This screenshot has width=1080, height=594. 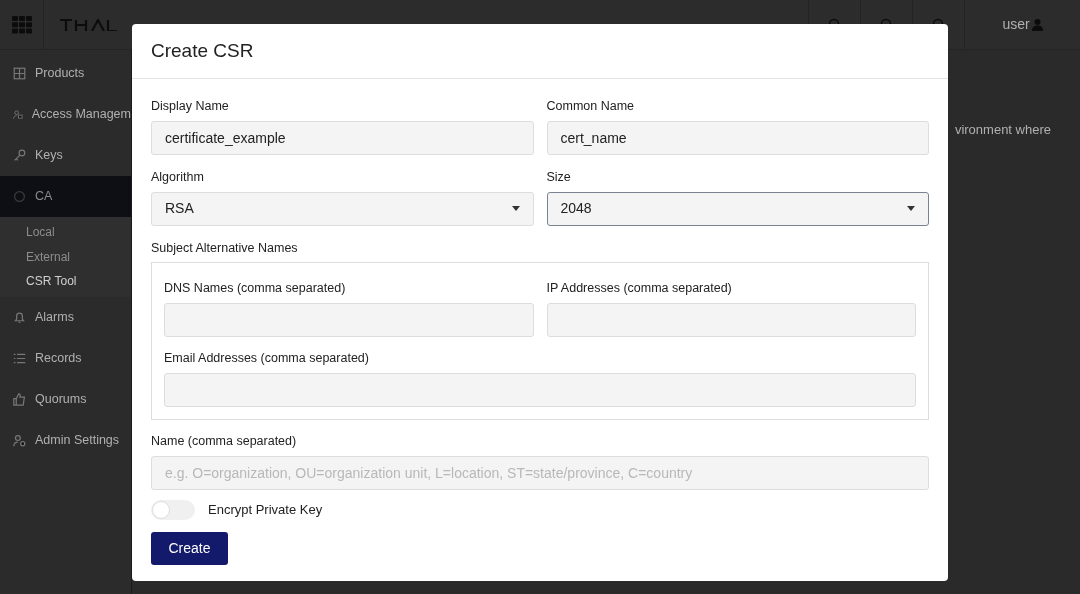 I want to click on sidebar-item: Access Managem, so click(x=65, y=114).